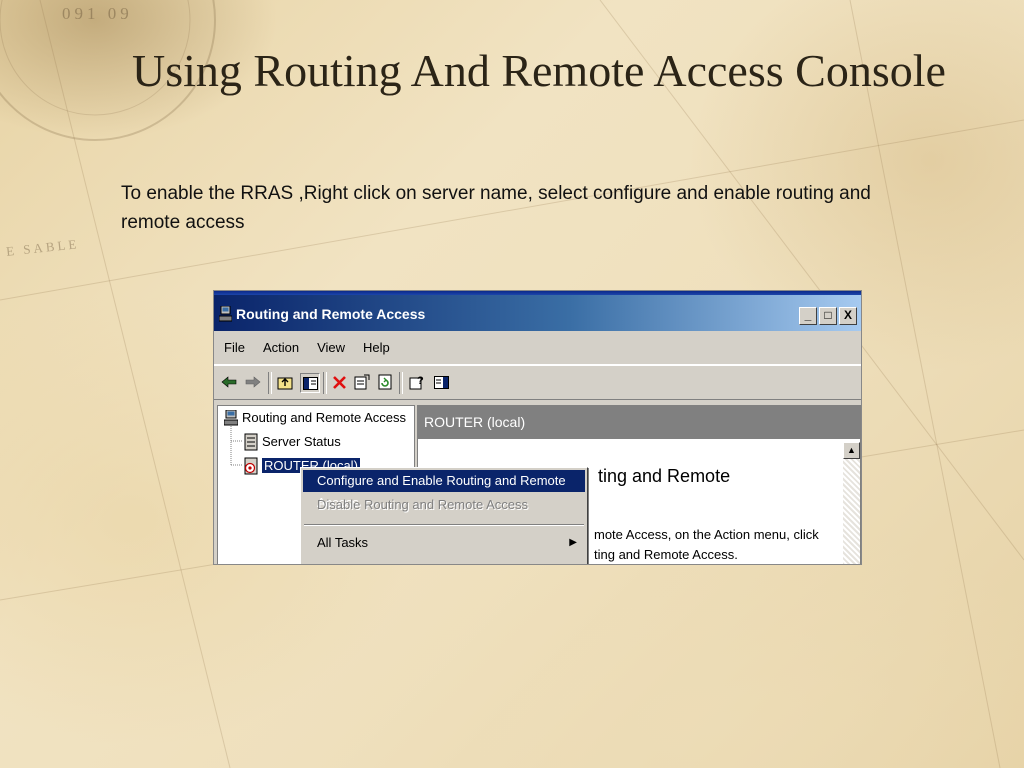 The height and width of the screenshot is (768, 1024). What do you see at coordinates (423, 504) in the screenshot?
I see `menu-disable-rras: Disable Routing and Remote Access` at bounding box center [423, 504].